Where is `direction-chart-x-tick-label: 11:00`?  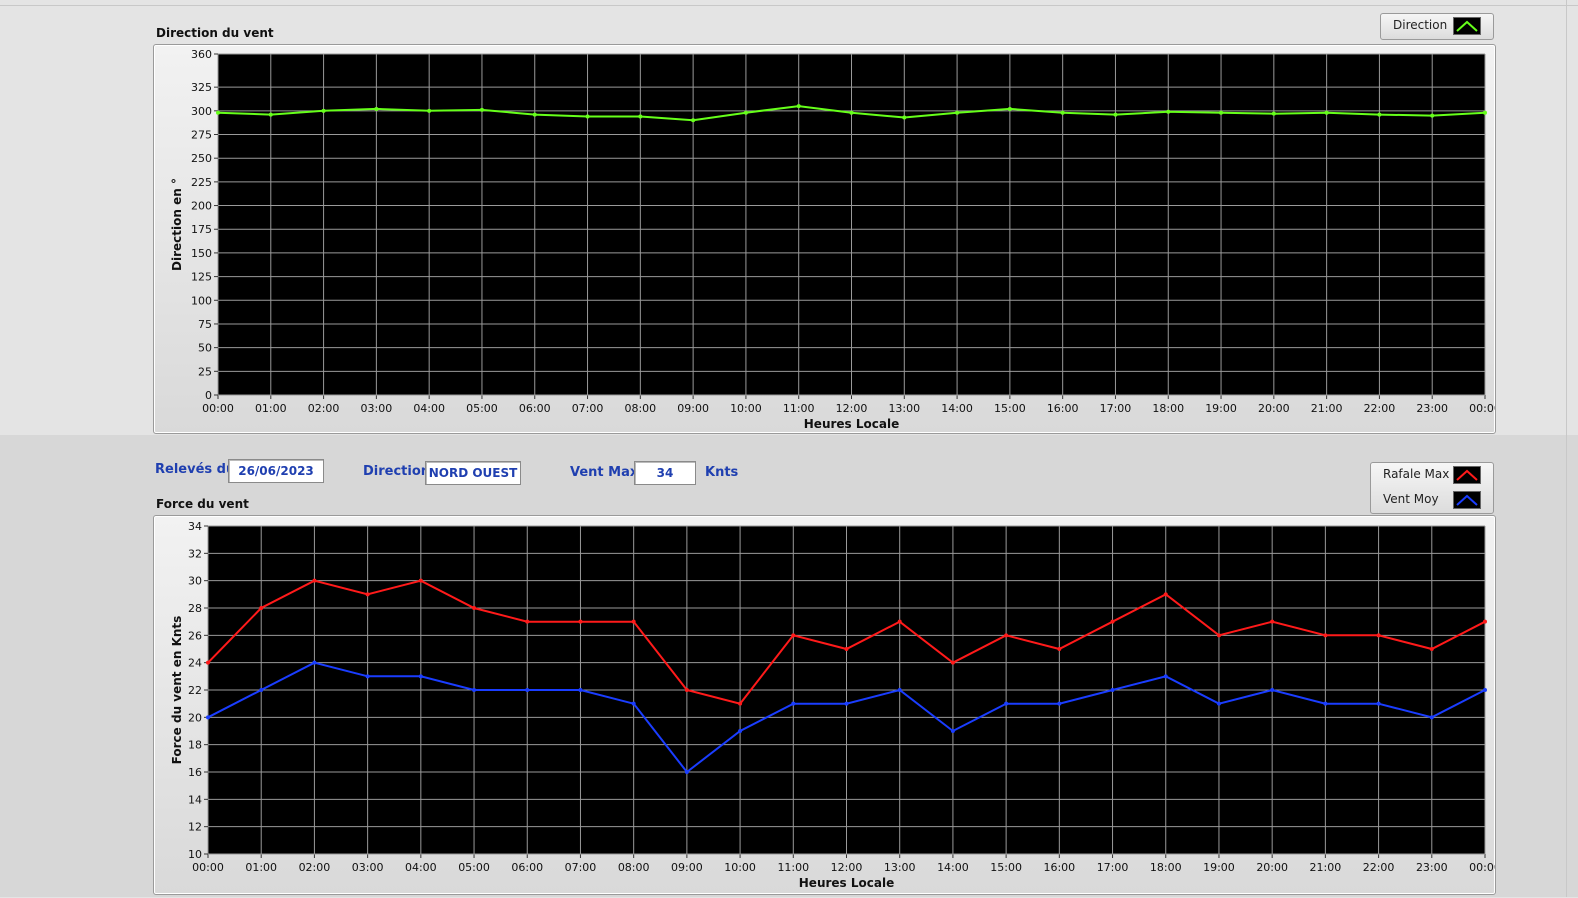 direction-chart-x-tick-label: 11:00 is located at coordinates (799, 408).